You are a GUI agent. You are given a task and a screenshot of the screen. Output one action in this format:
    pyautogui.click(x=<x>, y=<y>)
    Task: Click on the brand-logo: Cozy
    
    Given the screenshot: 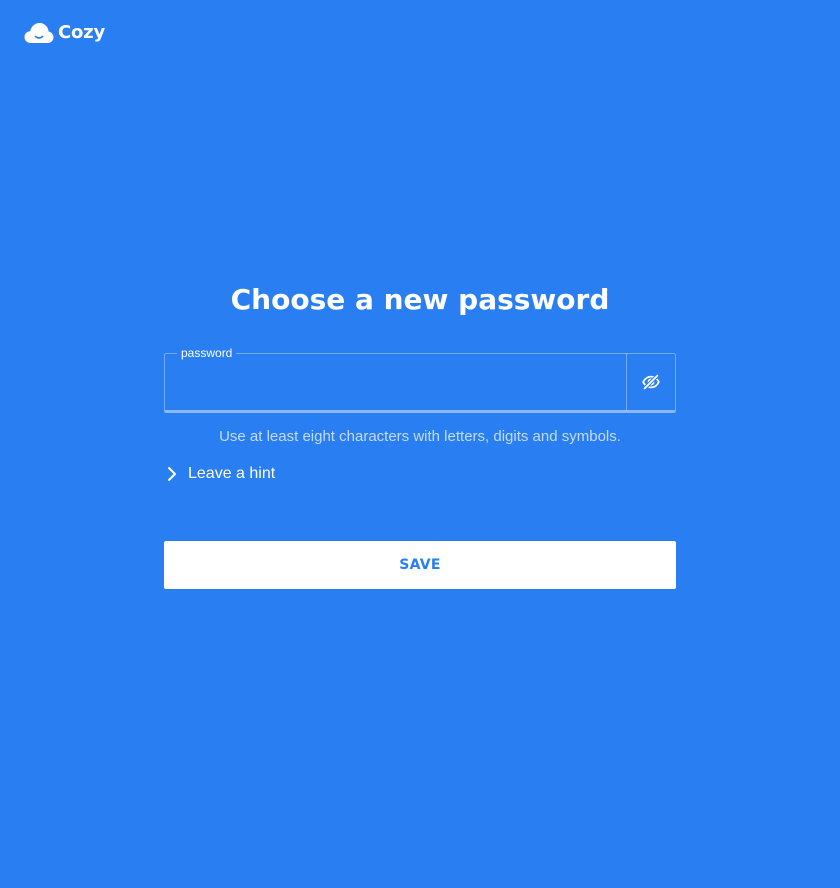 What is the action you would take?
    pyautogui.click(x=64, y=33)
    